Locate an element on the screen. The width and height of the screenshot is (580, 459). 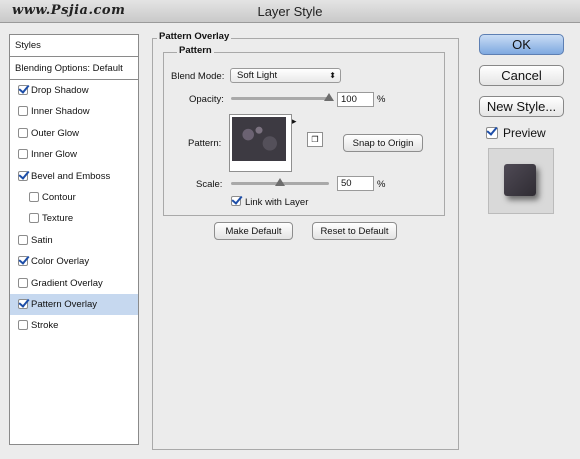
sidebar-item-inner-shadow: Inner Shadow is located at coordinates (74, 111).